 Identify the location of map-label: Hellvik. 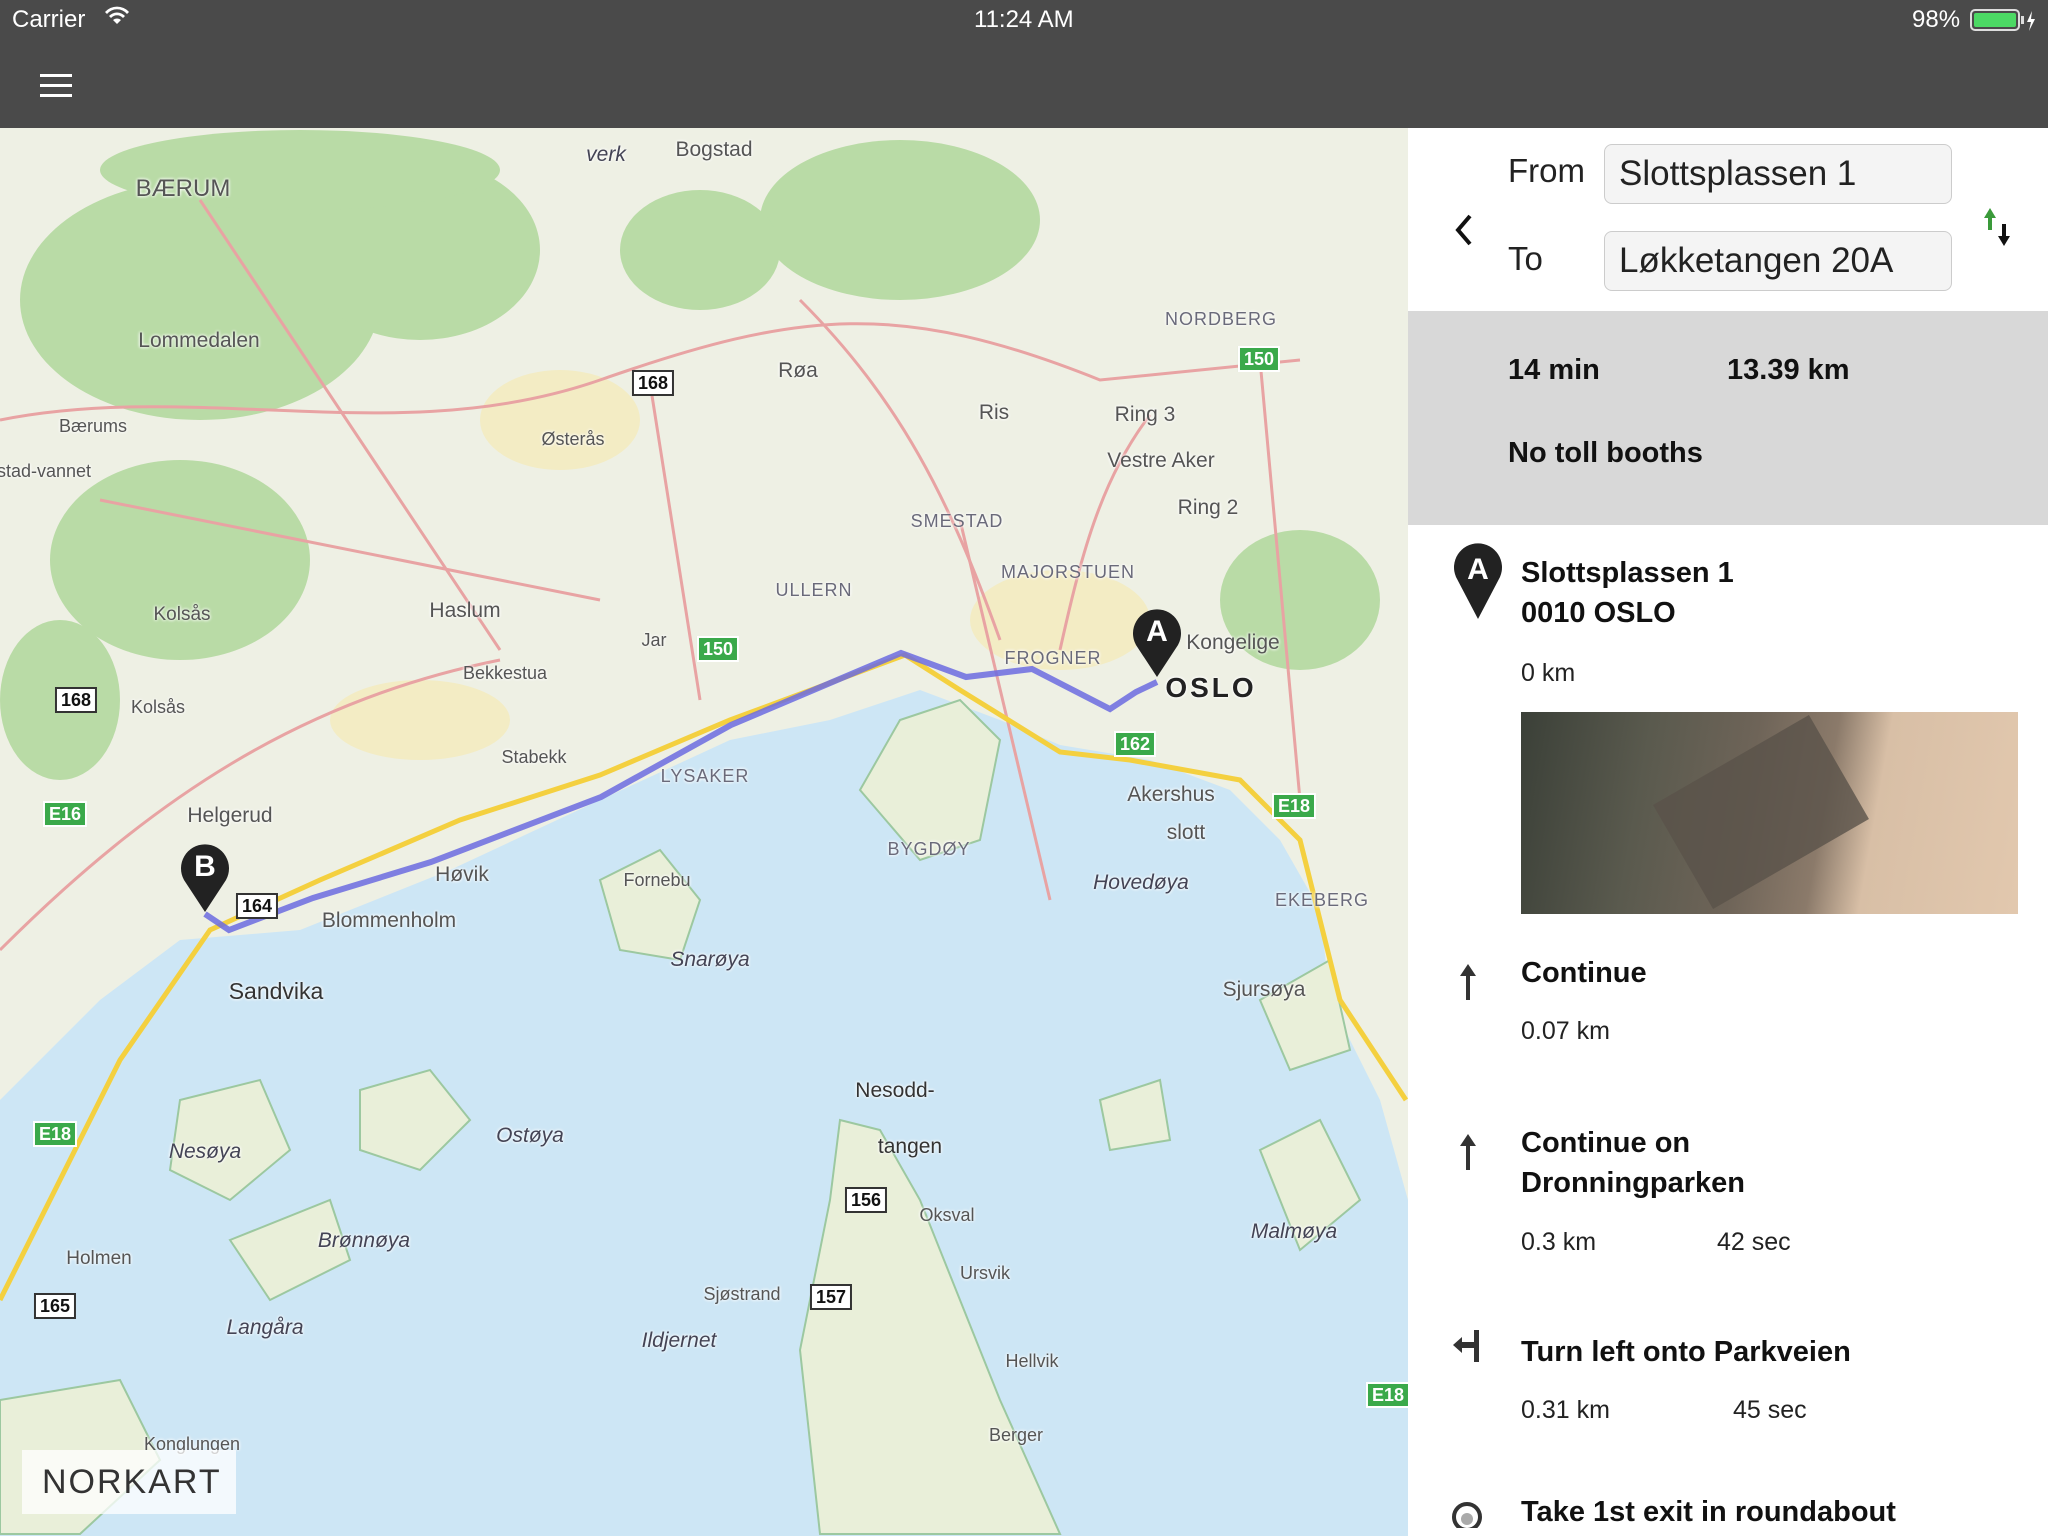
(1032, 1361).